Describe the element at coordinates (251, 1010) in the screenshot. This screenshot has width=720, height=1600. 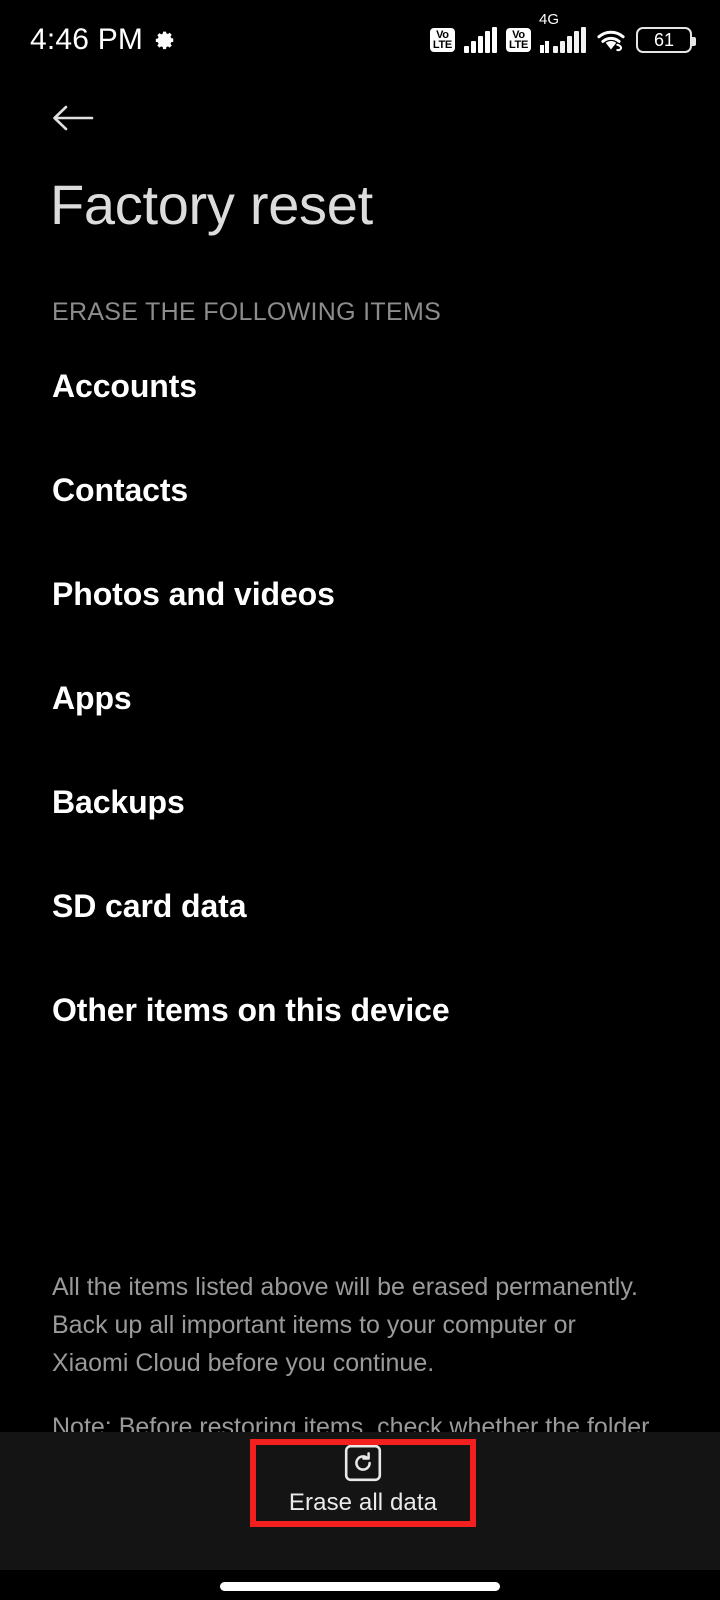
I see `list-item-label: Other items on this device` at that location.